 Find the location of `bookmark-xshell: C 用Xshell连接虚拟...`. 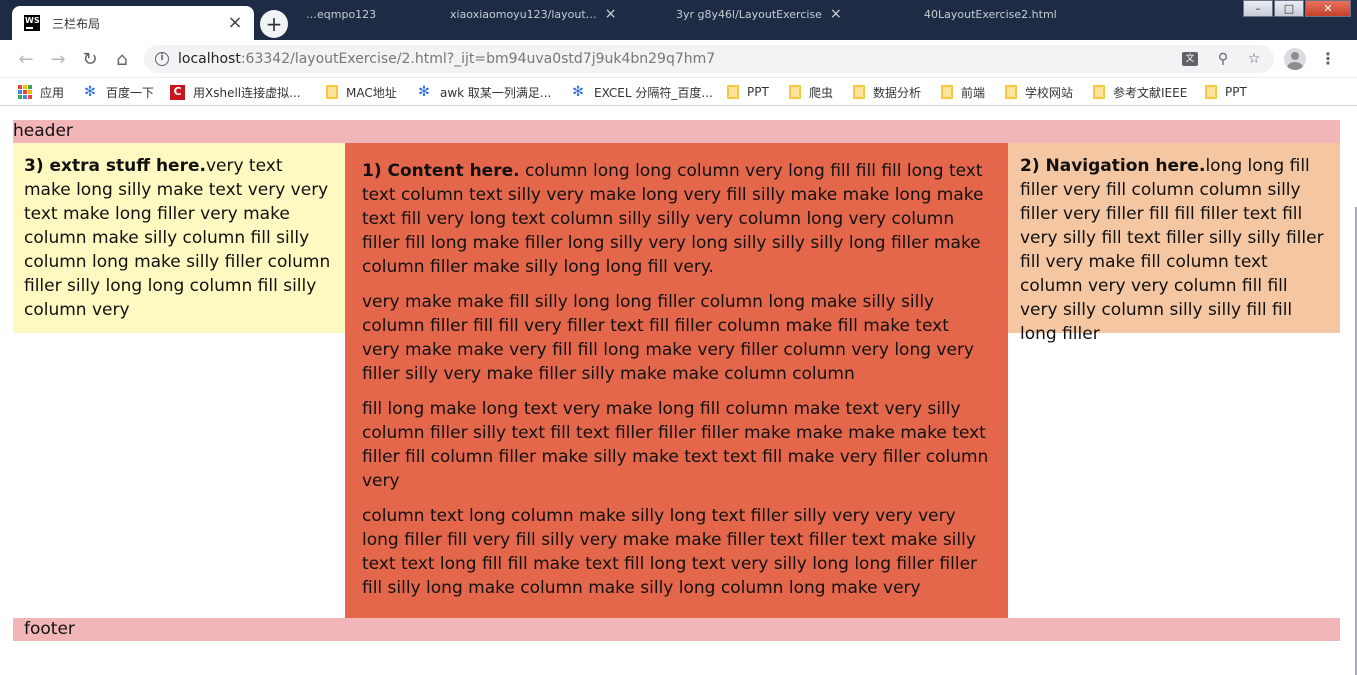

bookmark-xshell: C 用Xshell连接虚拟... is located at coordinates (235, 92).